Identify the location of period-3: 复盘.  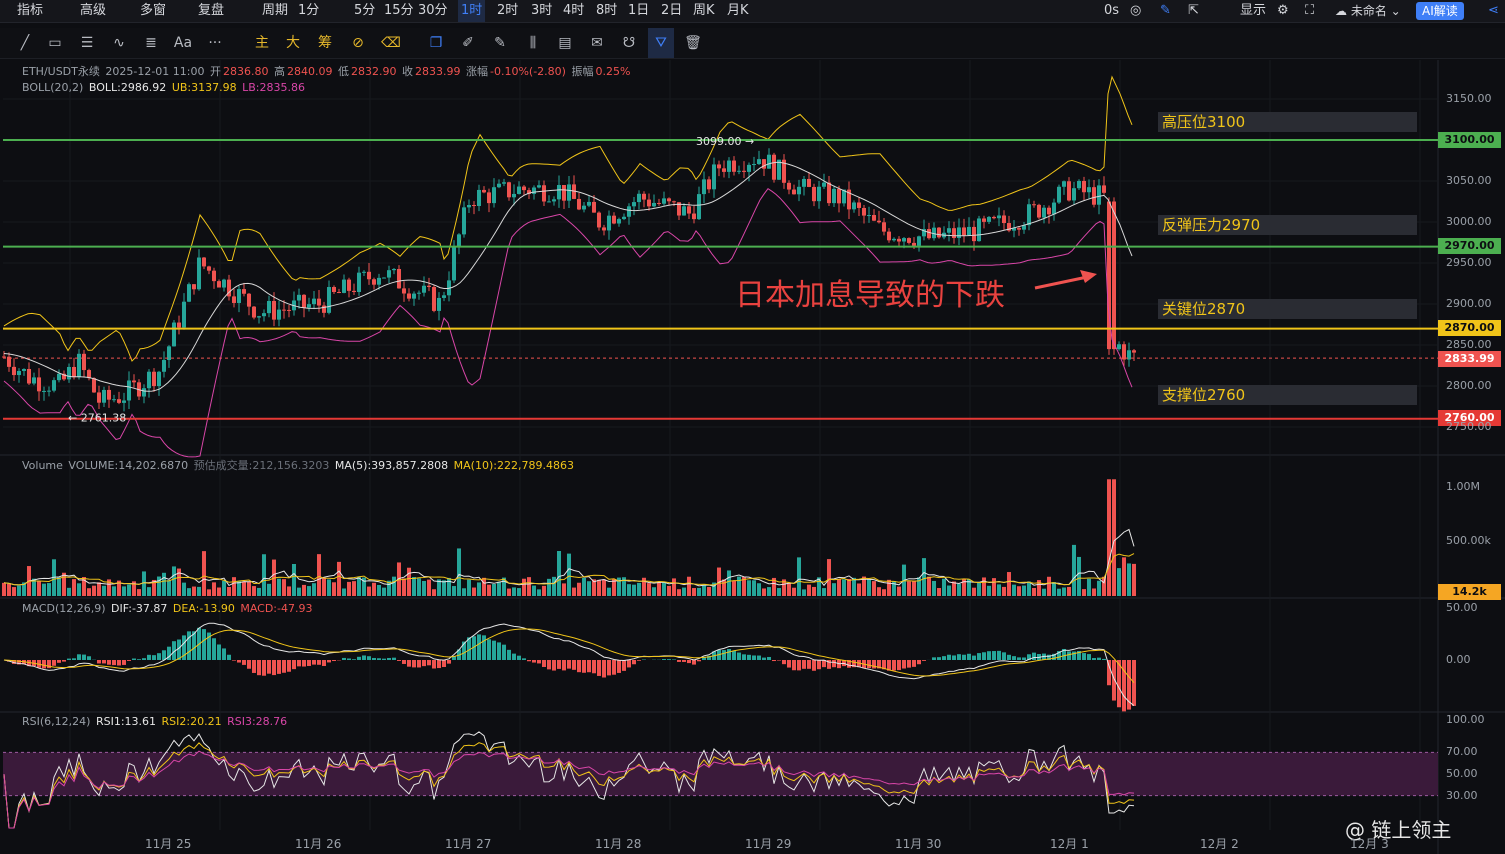
(211, 11).